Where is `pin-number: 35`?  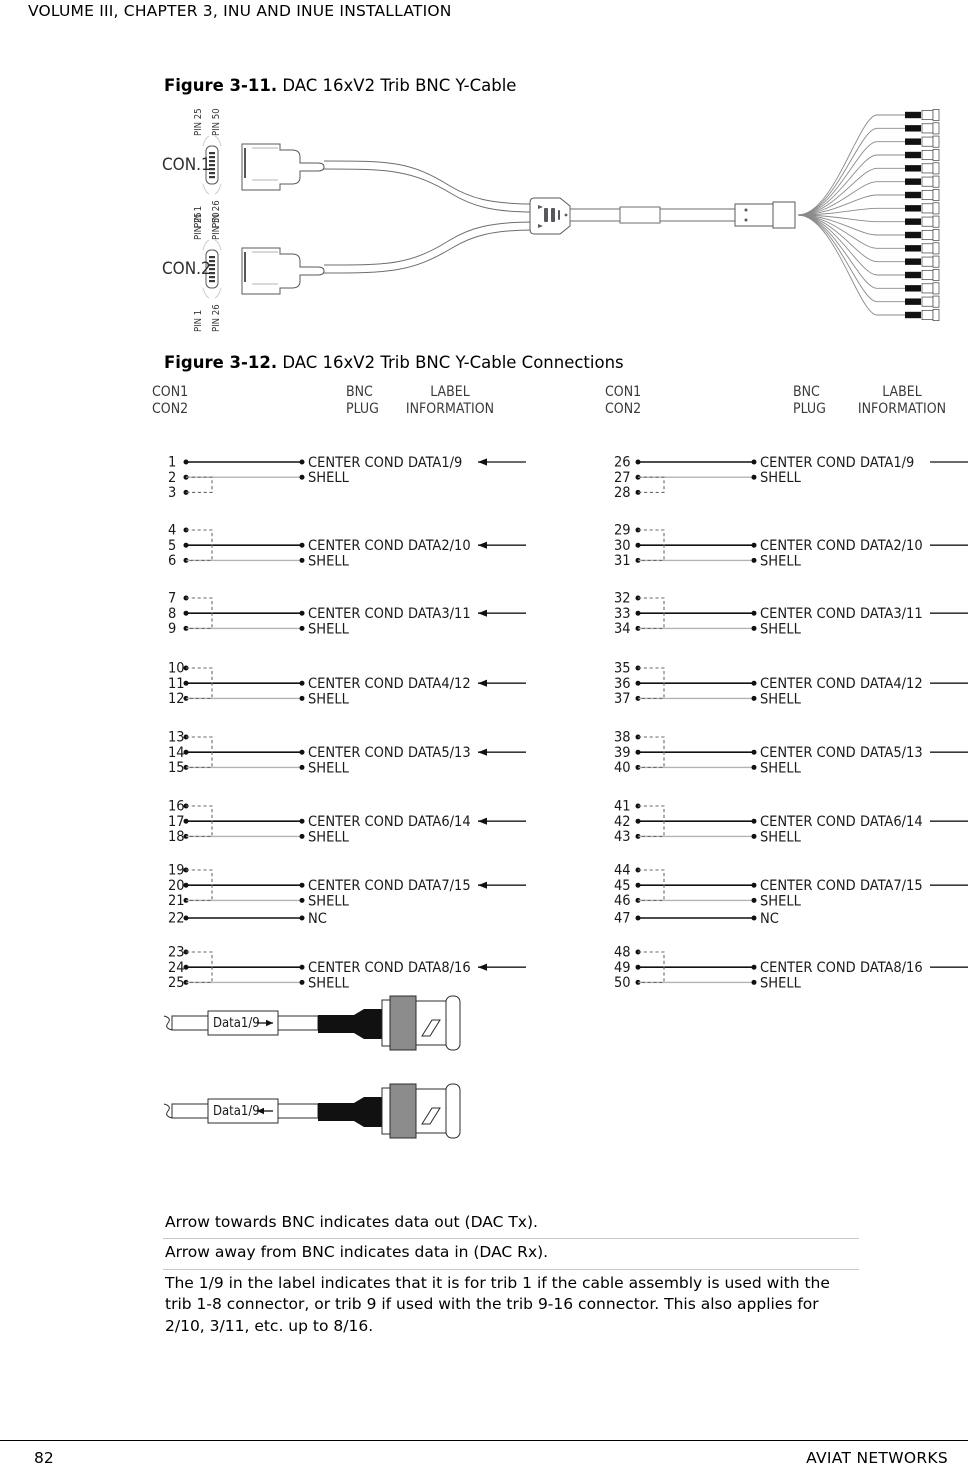
pin-number: 35 is located at coordinates (622, 669).